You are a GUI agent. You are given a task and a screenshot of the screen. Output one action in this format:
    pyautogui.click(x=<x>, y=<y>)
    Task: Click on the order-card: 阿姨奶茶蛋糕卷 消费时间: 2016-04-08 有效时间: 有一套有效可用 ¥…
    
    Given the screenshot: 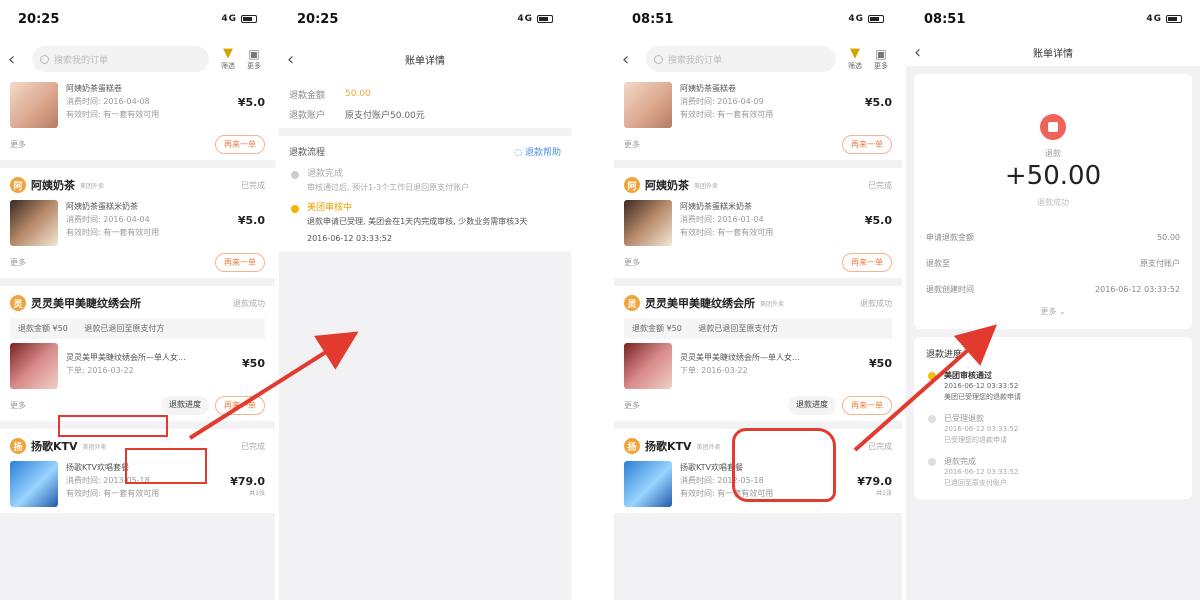 What is the action you would take?
    pyautogui.click(x=137, y=120)
    